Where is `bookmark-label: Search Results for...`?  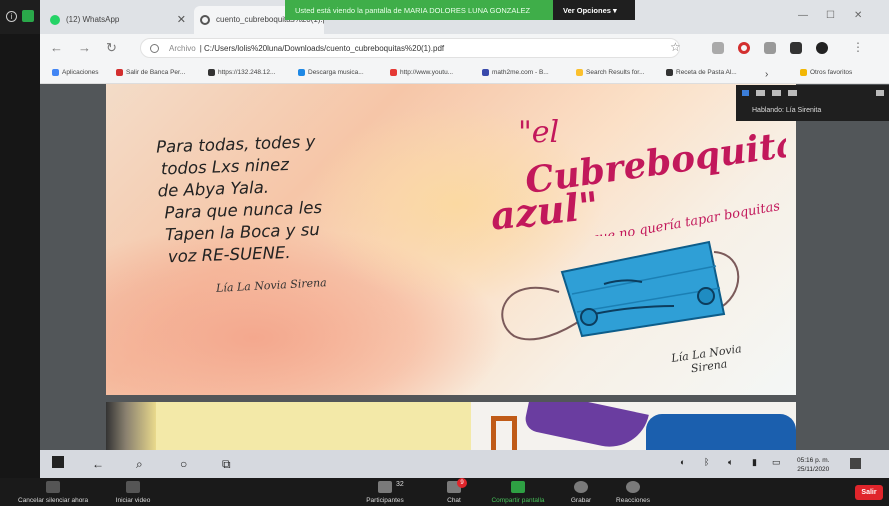
bookmark-label: Search Results for... is located at coordinates (615, 72).